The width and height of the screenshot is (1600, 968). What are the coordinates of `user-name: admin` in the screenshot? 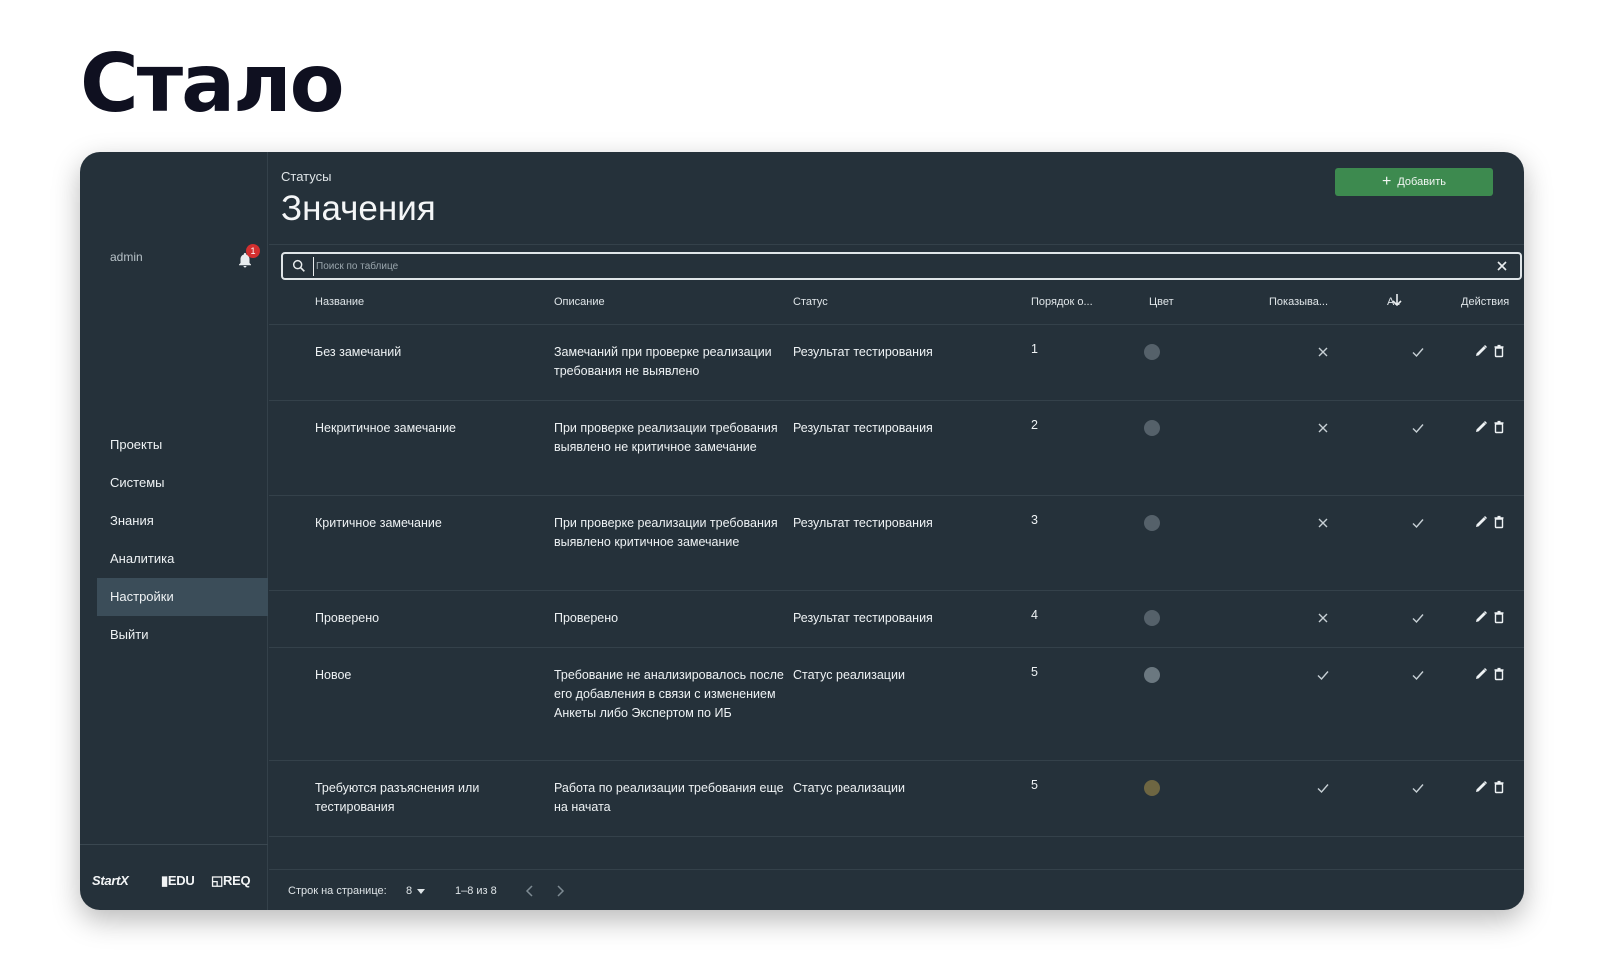 It's located at (126, 257).